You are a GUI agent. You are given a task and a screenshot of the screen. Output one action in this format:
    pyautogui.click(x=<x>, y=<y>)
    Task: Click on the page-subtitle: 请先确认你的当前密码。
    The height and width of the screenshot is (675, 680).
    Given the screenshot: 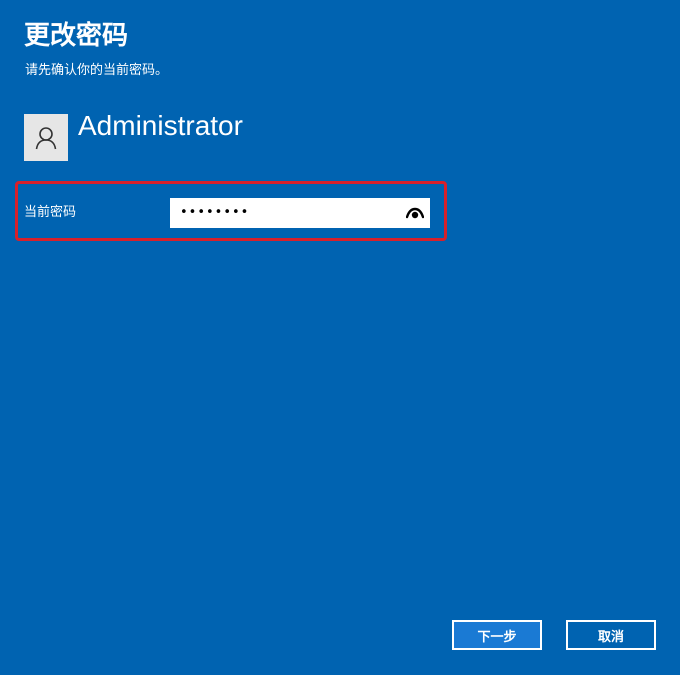 What is the action you would take?
    pyautogui.click(x=97, y=70)
    